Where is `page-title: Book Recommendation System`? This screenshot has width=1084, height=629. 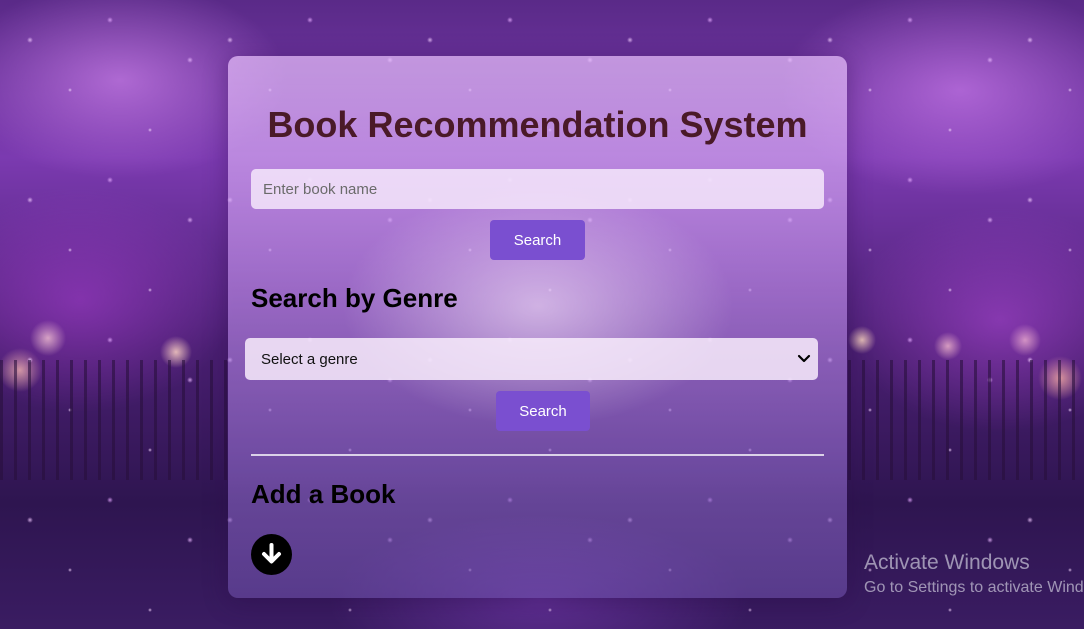 page-title: Book Recommendation System is located at coordinates (537, 124).